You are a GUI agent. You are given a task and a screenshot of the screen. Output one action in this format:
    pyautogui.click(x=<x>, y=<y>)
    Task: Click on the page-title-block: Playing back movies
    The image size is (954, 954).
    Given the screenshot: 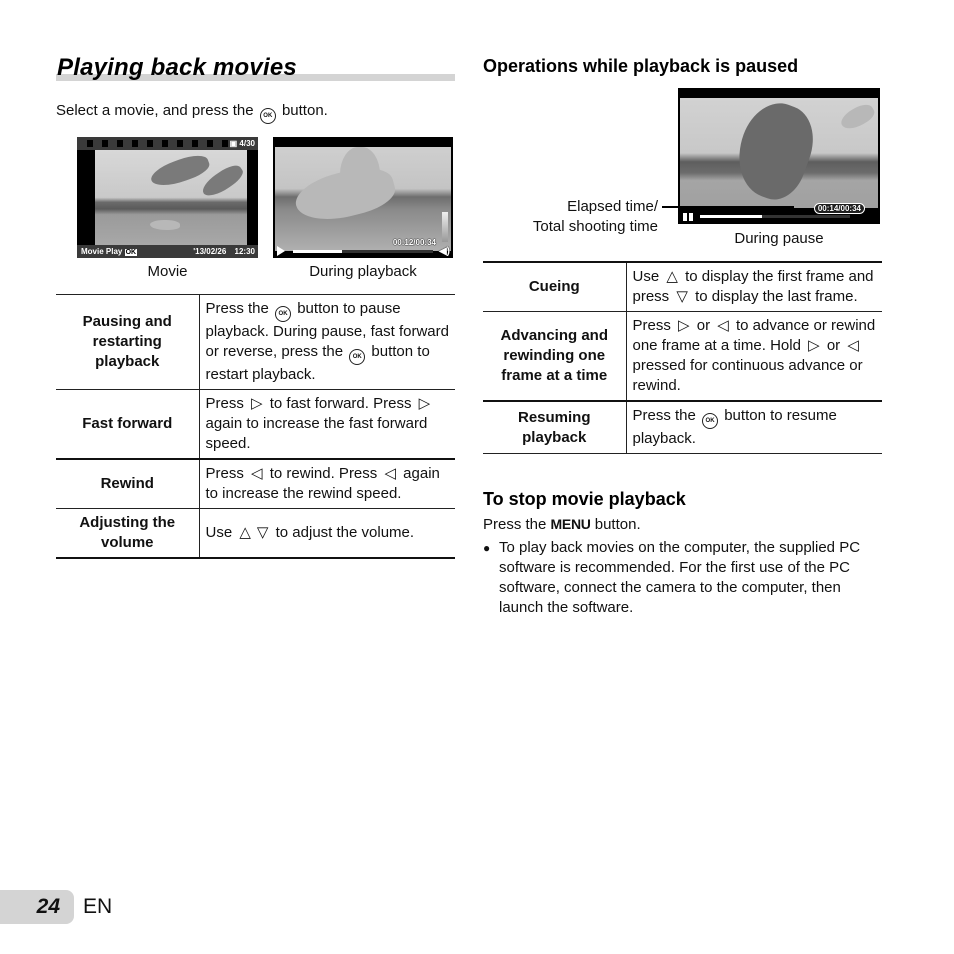 What is the action you would take?
    pyautogui.click(x=255, y=68)
    